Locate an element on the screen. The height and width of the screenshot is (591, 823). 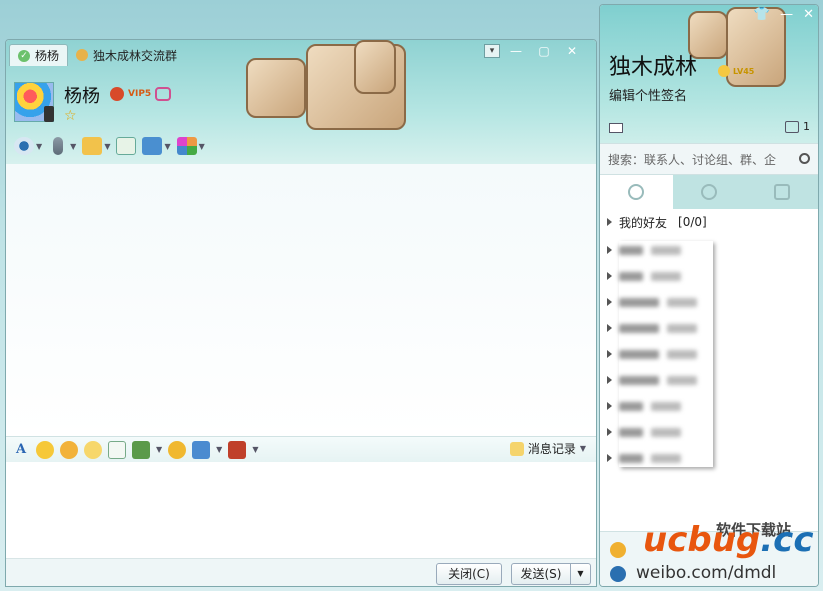
vip-badge: VIP5 is located at coordinates (139, 94).